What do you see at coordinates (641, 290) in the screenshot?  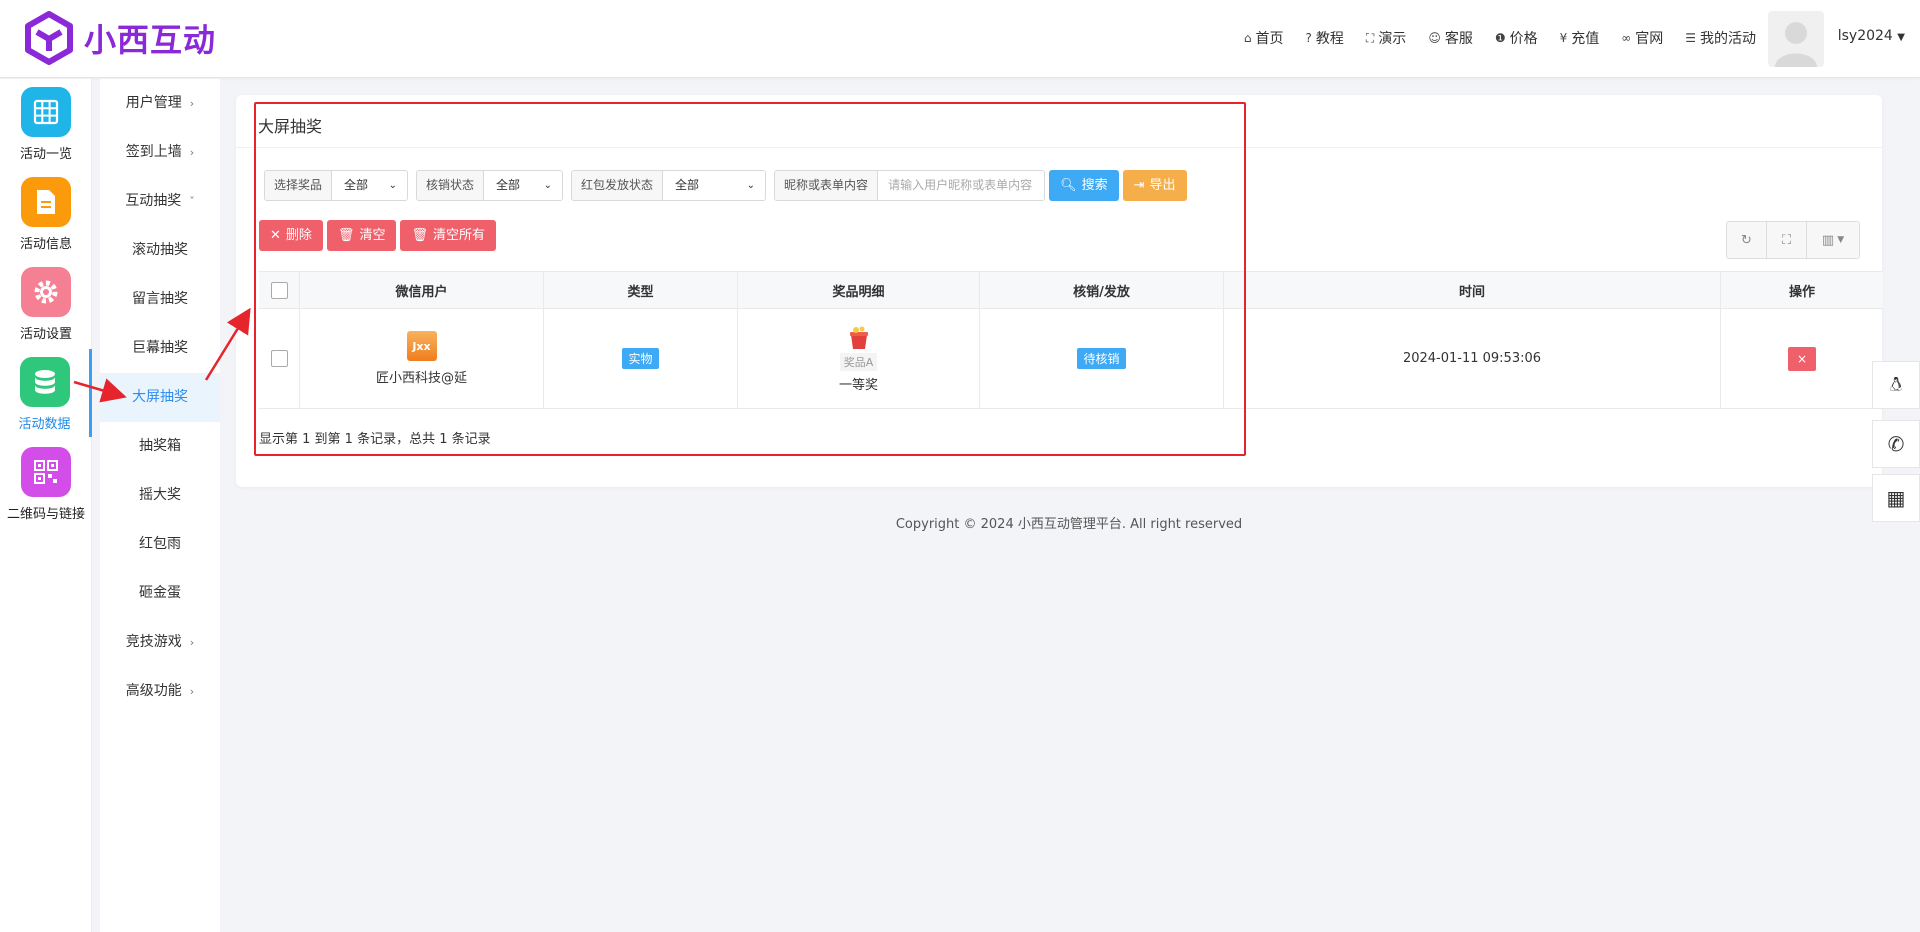 I see `header-type: 类型` at bounding box center [641, 290].